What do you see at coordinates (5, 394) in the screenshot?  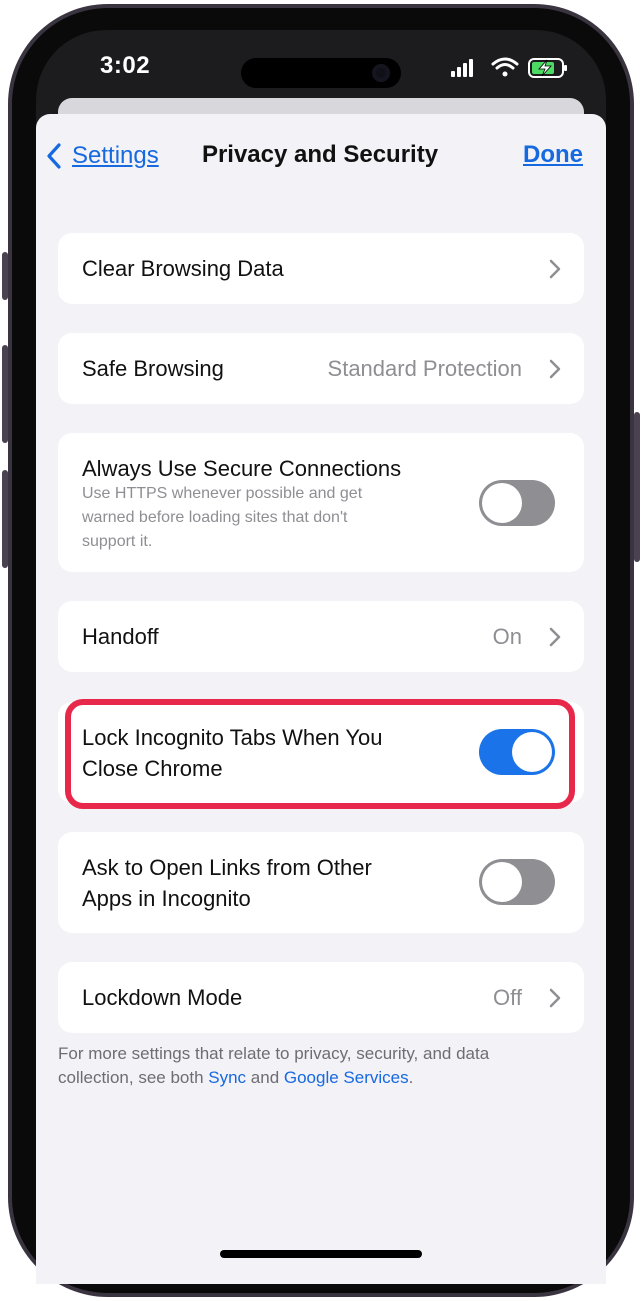 I see `volume-up-button` at bounding box center [5, 394].